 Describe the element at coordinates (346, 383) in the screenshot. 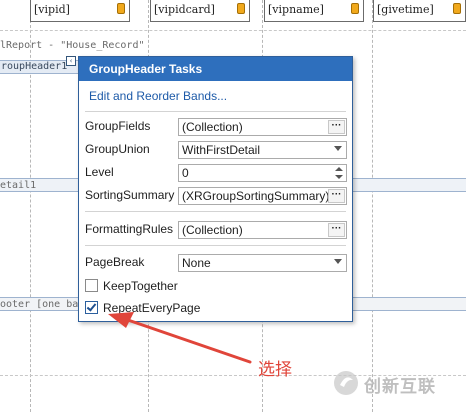

I see `watermark-logo-icon` at that location.